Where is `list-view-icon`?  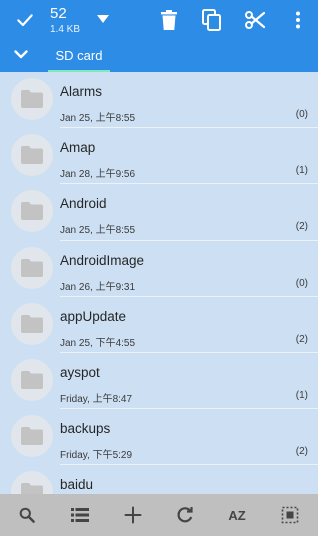
list-view-icon is located at coordinates (80, 515).